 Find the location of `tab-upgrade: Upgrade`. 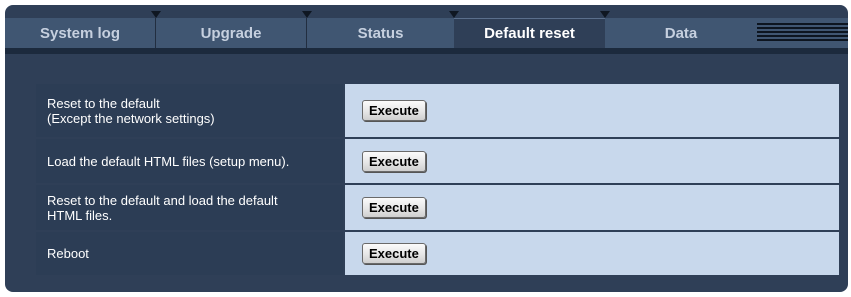

tab-upgrade: Upgrade is located at coordinates (231, 33).